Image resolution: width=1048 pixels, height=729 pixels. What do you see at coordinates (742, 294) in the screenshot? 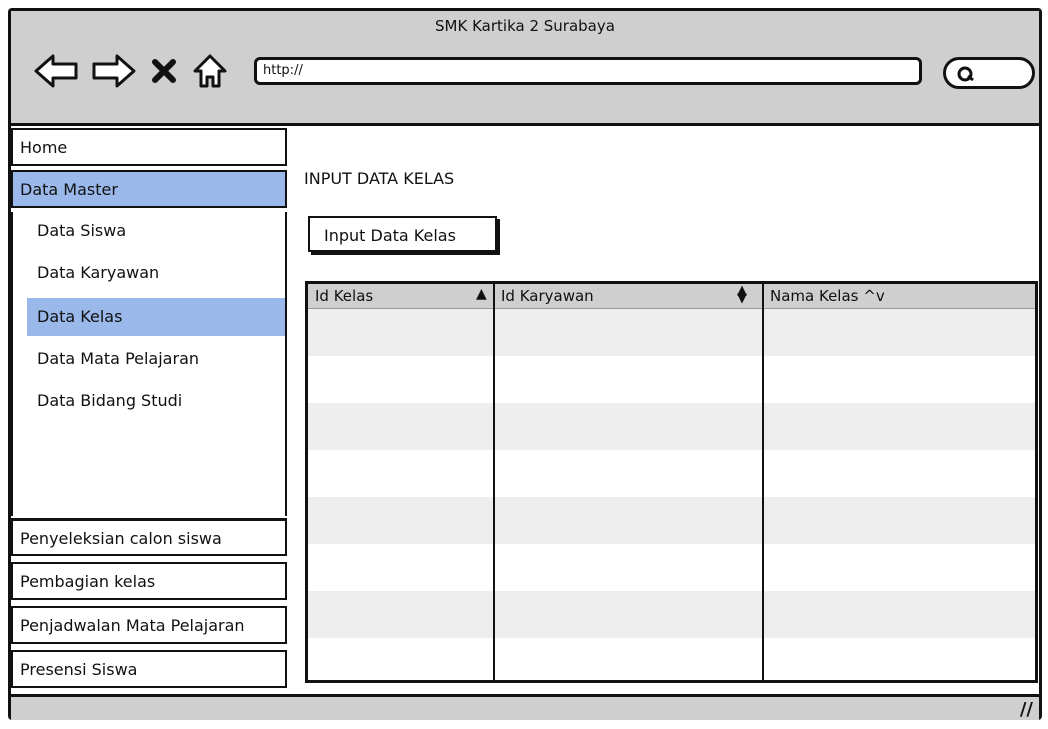
I see `sort-both-icon: ▲ ▼` at bounding box center [742, 294].